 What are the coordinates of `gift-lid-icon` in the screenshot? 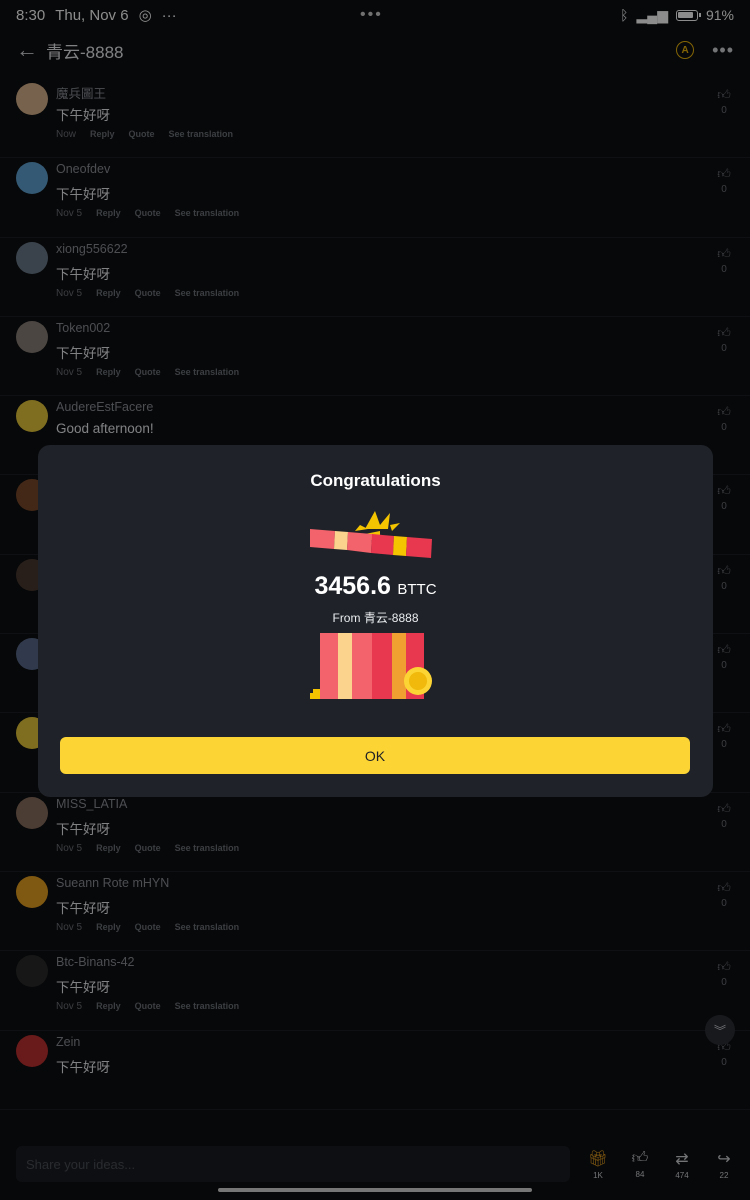 It's located at (371, 534).